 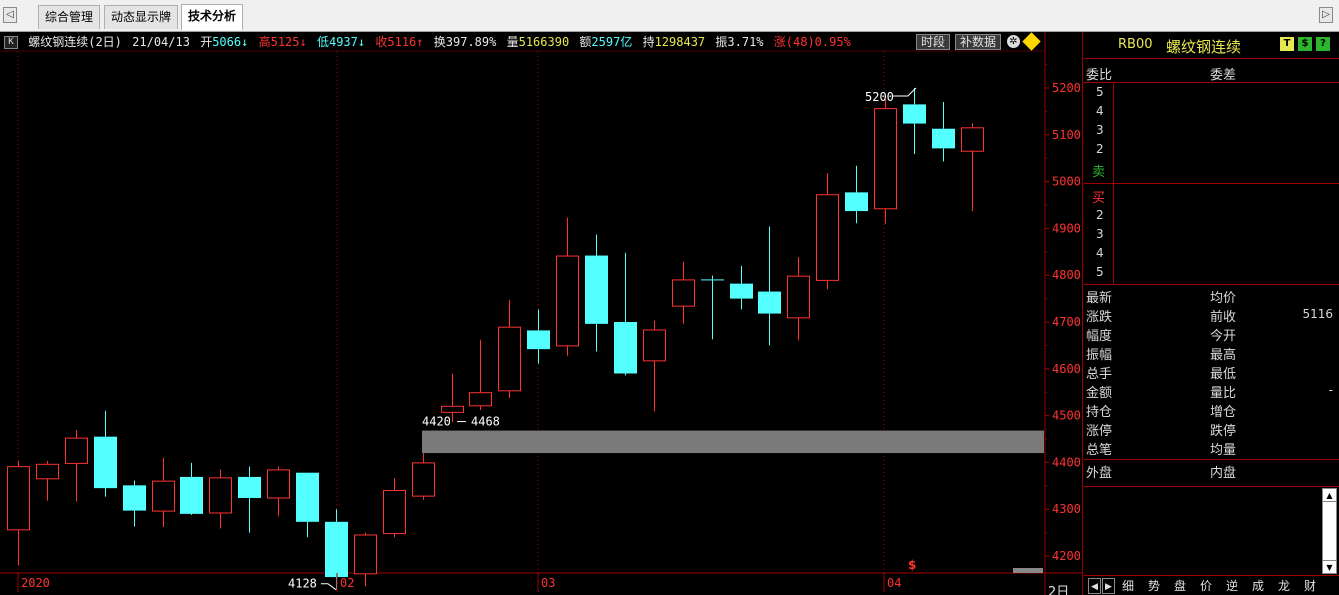 I want to click on stat-value: -, so click(x=1330, y=390).